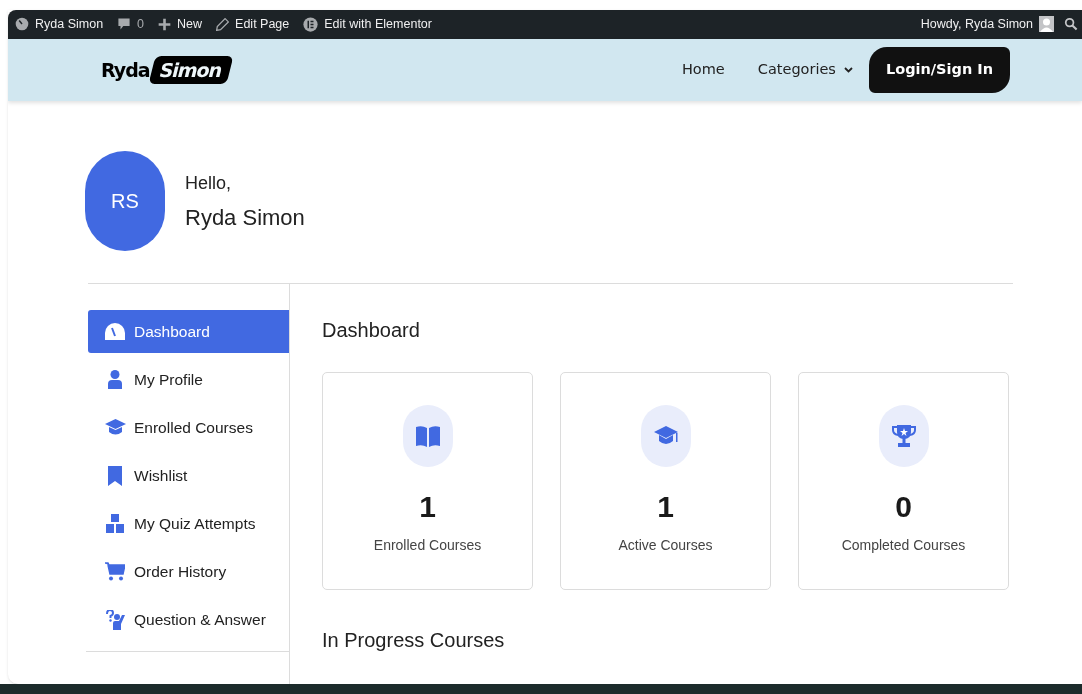 The height and width of the screenshot is (694, 1082). What do you see at coordinates (223, 24) in the screenshot?
I see `pencil-icon` at bounding box center [223, 24].